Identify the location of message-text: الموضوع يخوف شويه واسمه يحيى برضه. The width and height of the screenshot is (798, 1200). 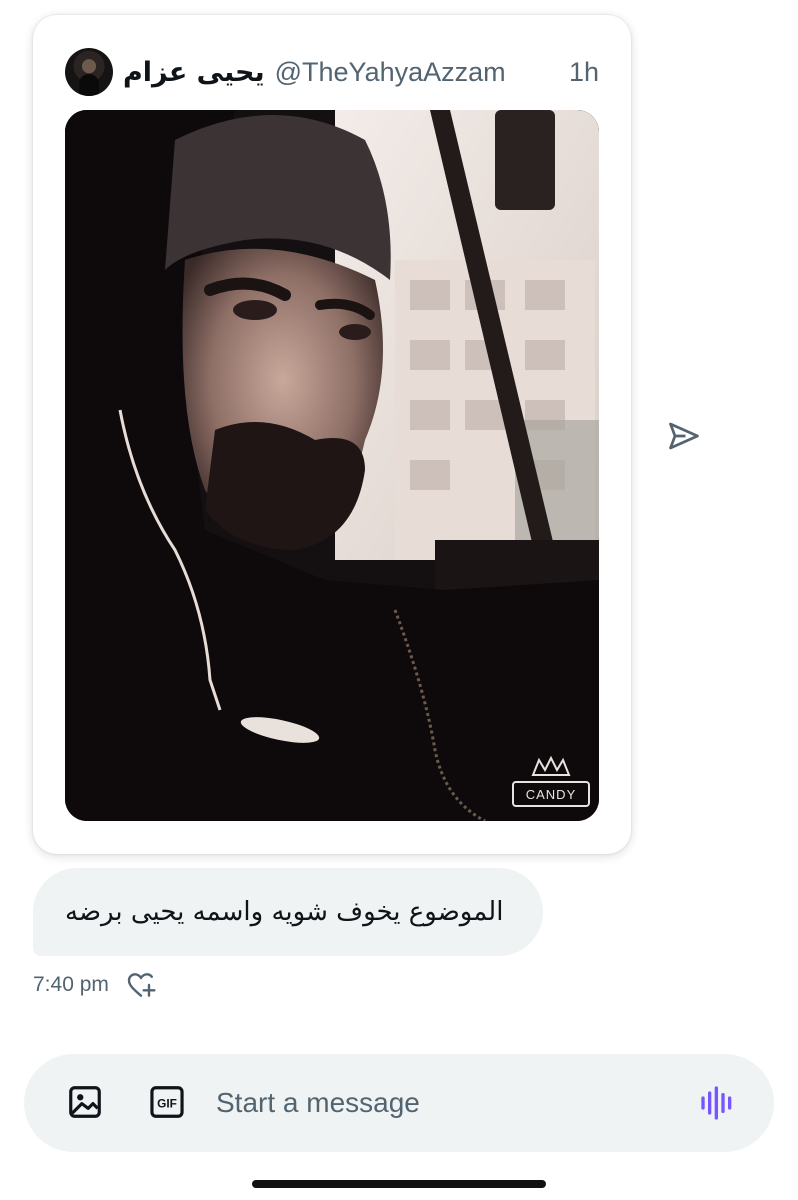
(284, 912).